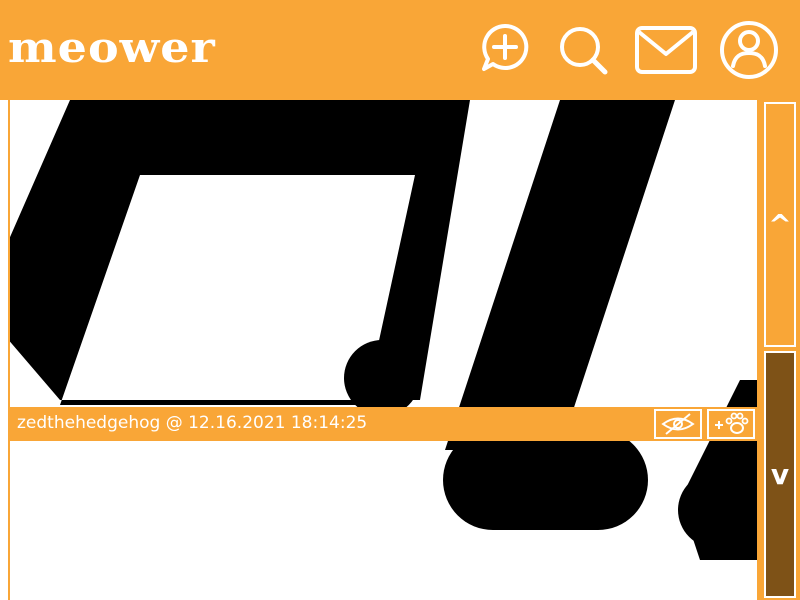 This screenshot has width=800, height=600. What do you see at coordinates (5, 350) in the screenshot?
I see `left-border` at bounding box center [5, 350].